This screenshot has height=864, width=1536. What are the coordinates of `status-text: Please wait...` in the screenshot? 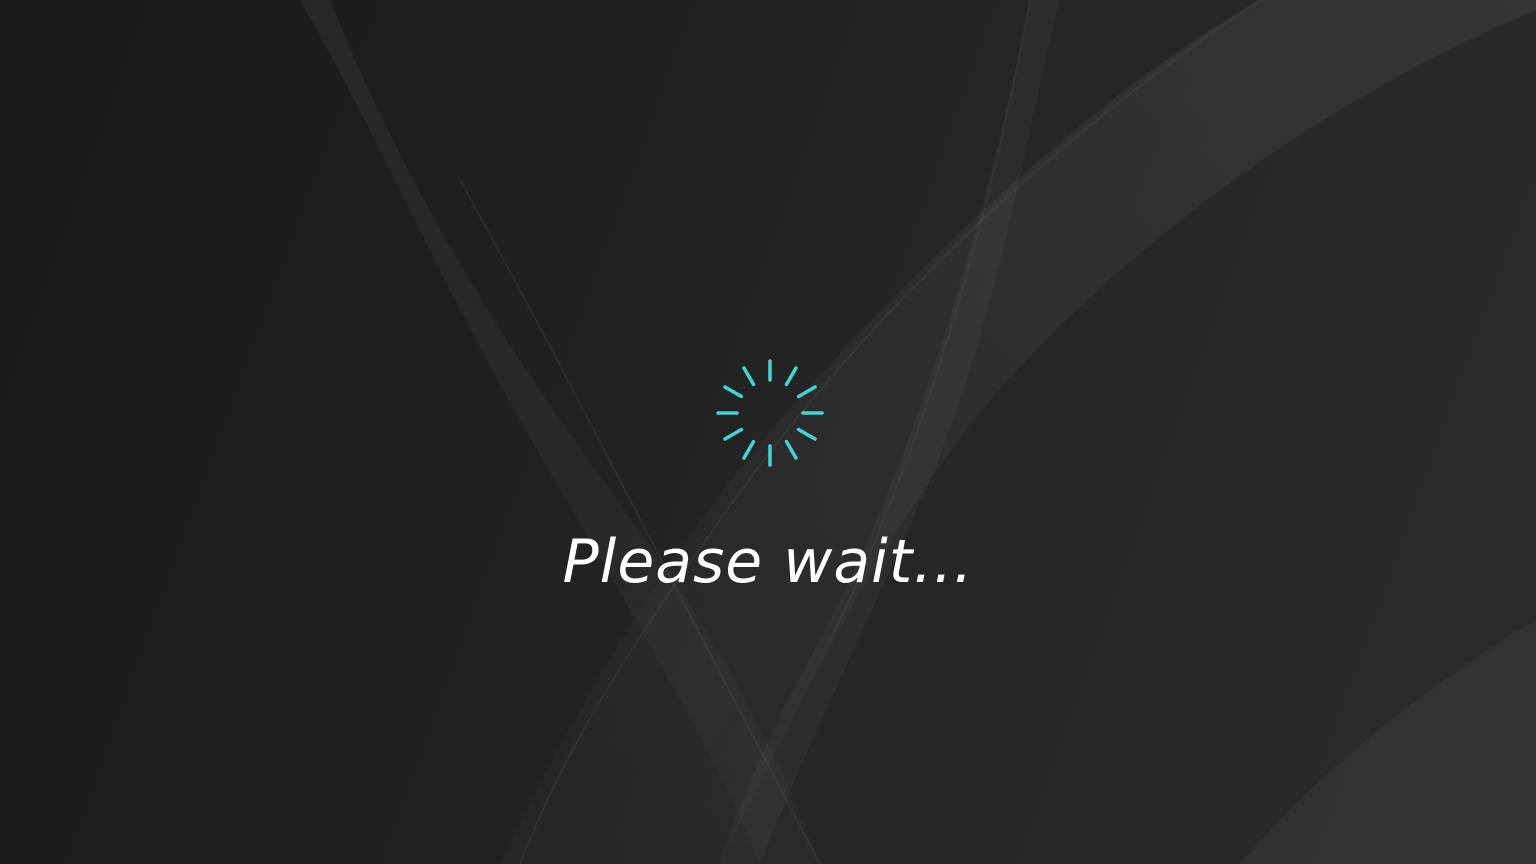 It's located at (768, 562).